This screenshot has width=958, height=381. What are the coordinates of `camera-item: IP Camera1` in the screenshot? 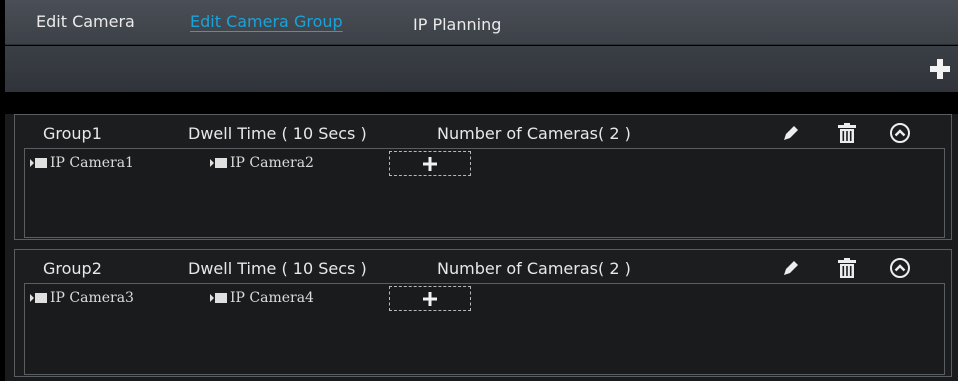 It's located at (82, 163).